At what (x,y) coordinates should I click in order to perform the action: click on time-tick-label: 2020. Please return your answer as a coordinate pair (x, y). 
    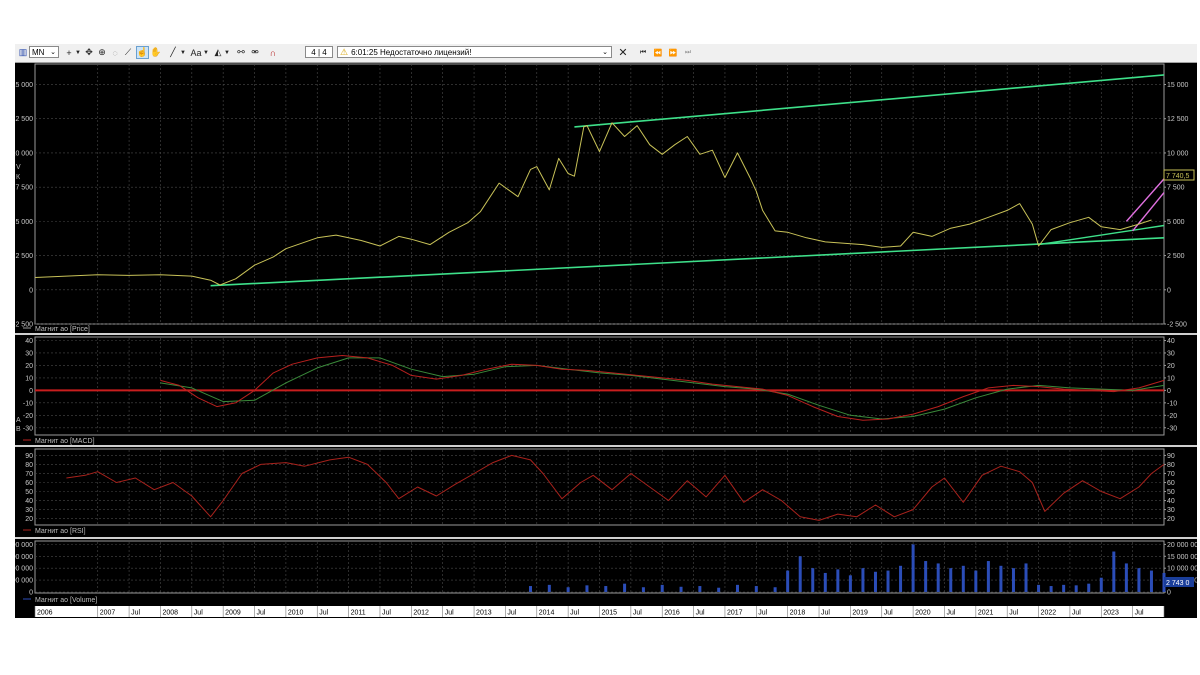
    Looking at the image, I should click on (923, 613).